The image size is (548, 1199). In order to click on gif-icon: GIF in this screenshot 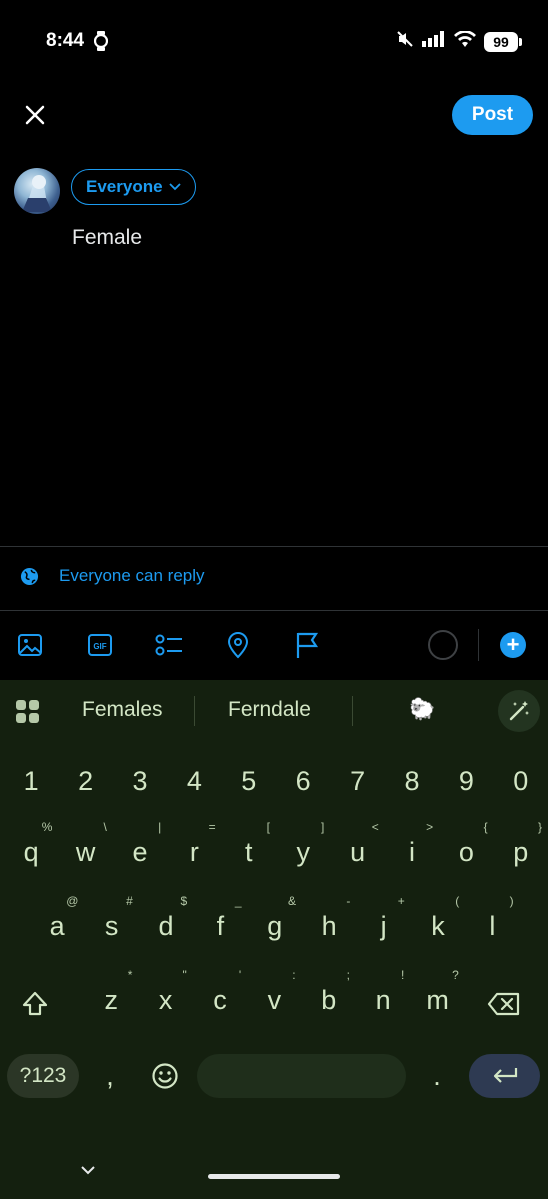, I will do `click(100, 645)`.